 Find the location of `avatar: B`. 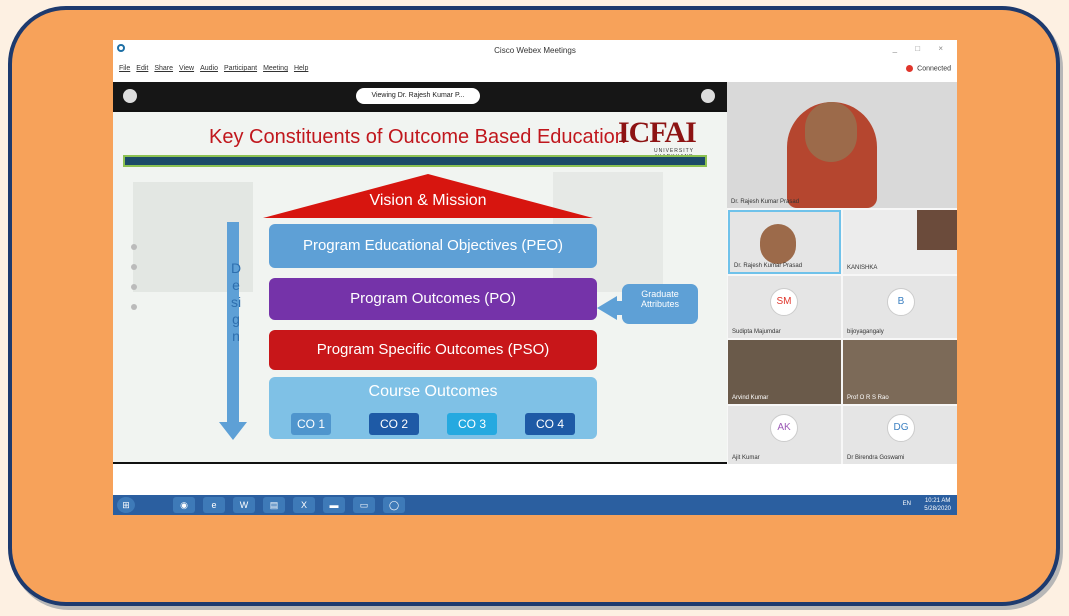

avatar: B is located at coordinates (901, 302).